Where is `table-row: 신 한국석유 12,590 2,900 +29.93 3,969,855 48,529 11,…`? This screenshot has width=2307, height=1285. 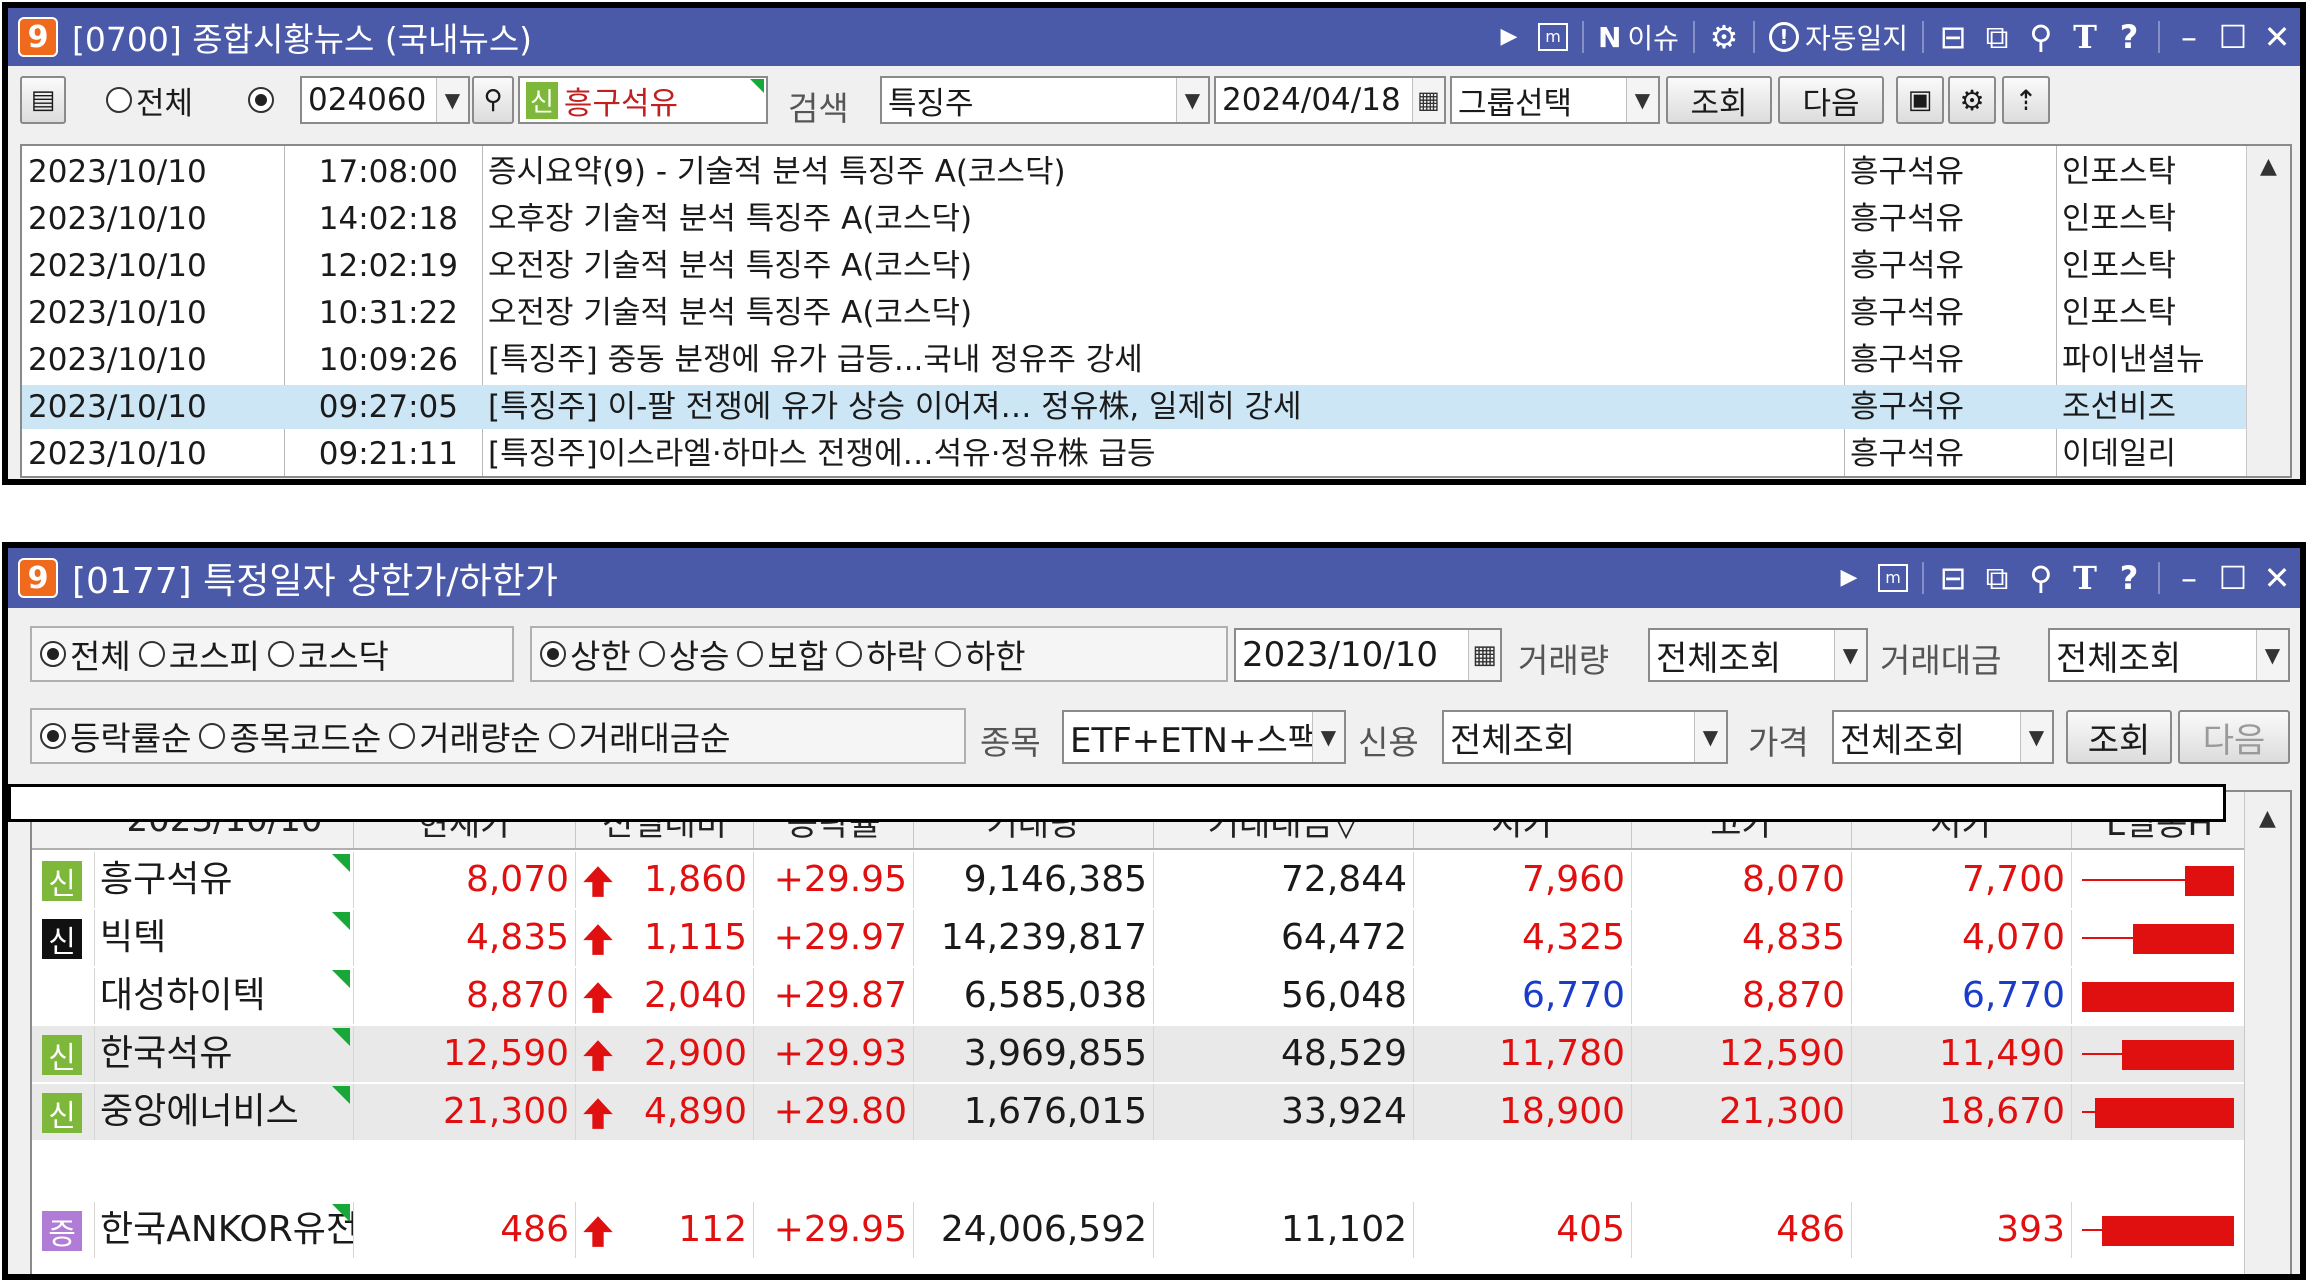 table-row: 신 한국석유 12,590 2,900 +29.93 3,969,855 48,529 11,… is located at coordinates (1140, 1054).